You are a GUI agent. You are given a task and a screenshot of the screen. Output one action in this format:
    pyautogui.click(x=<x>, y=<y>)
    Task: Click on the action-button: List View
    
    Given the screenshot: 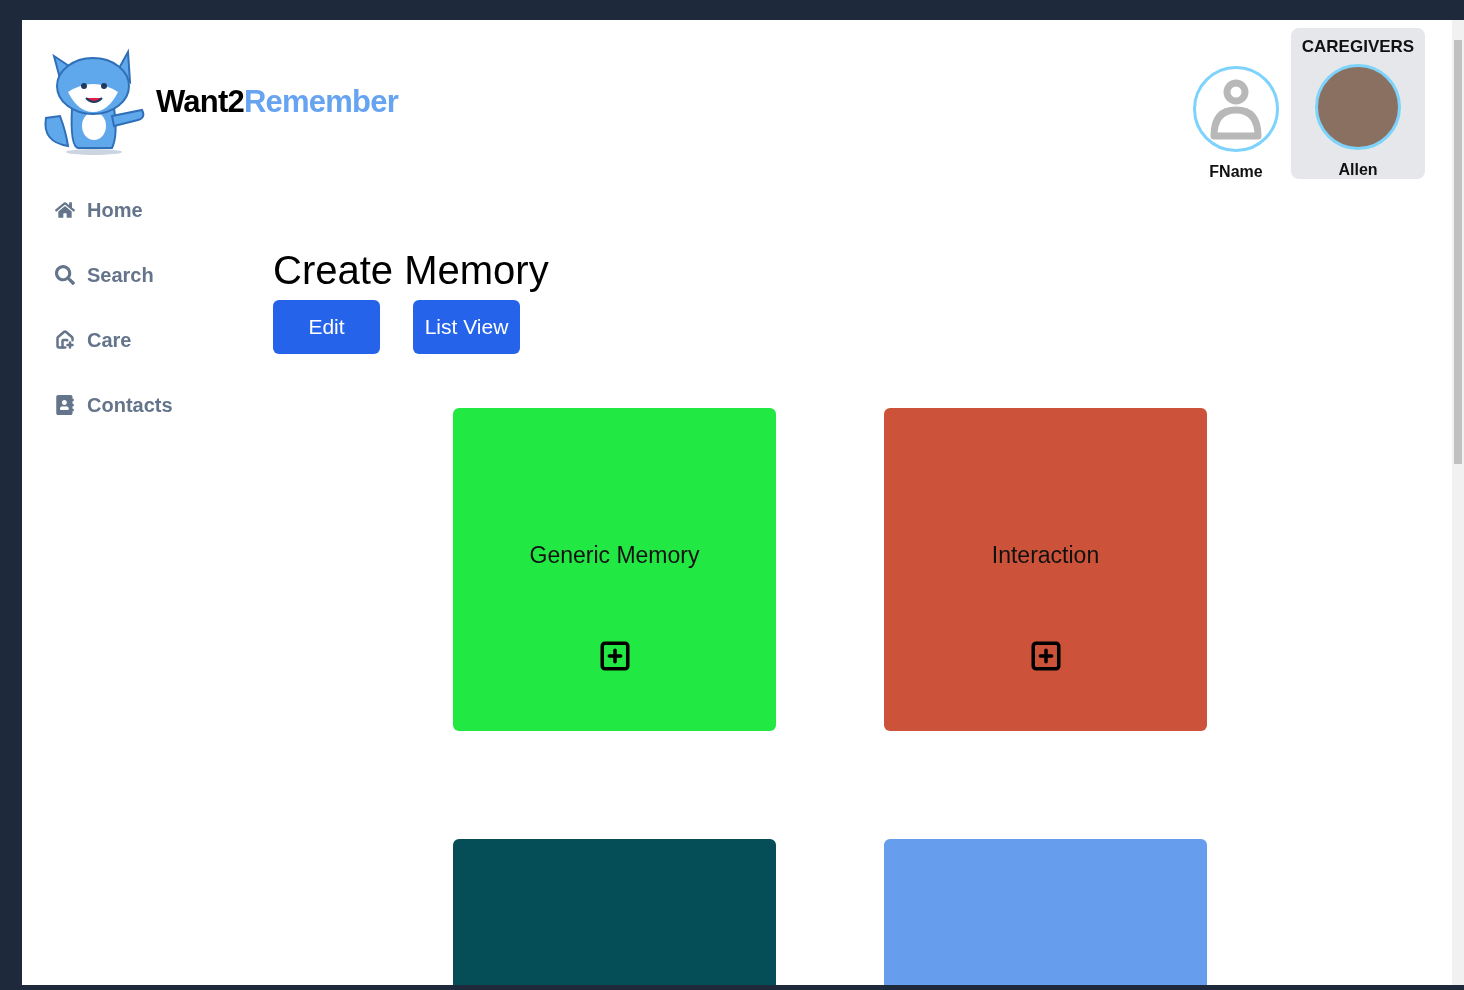 What is the action you would take?
    pyautogui.click(x=466, y=327)
    